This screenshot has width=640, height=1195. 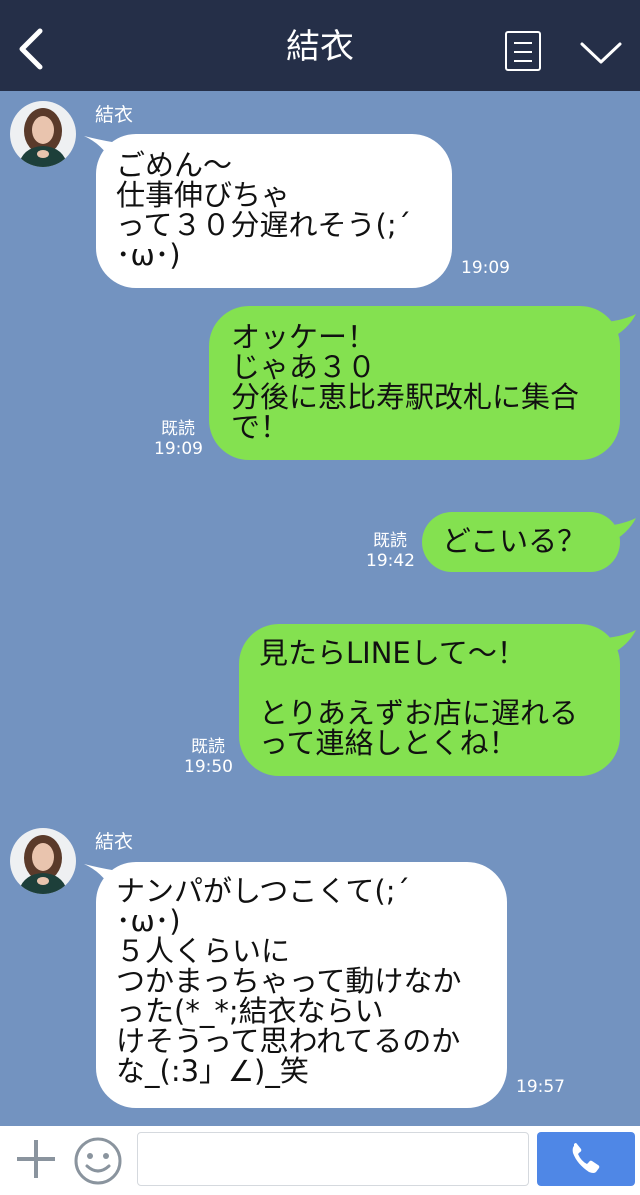 What do you see at coordinates (98, 1161) in the screenshot?
I see `smiley-icon` at bounding box center [98, 1161].